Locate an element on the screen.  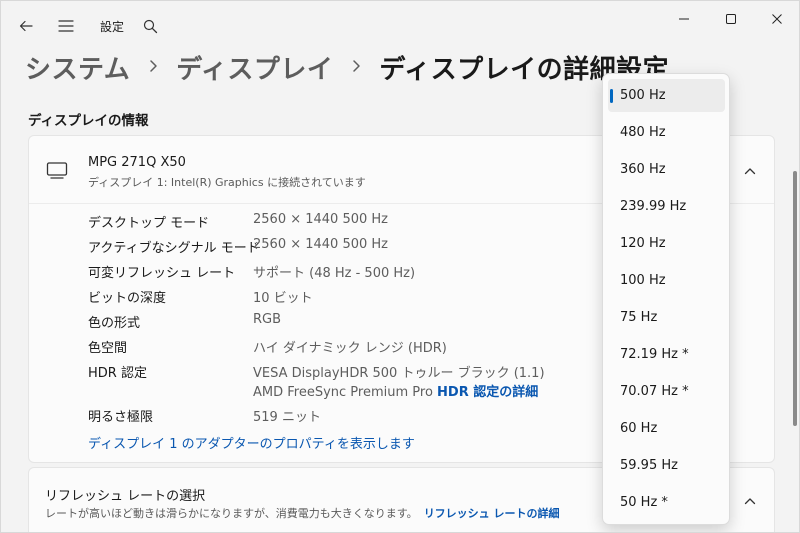
refresh-collapse-button is located at coordinates (750, 501).